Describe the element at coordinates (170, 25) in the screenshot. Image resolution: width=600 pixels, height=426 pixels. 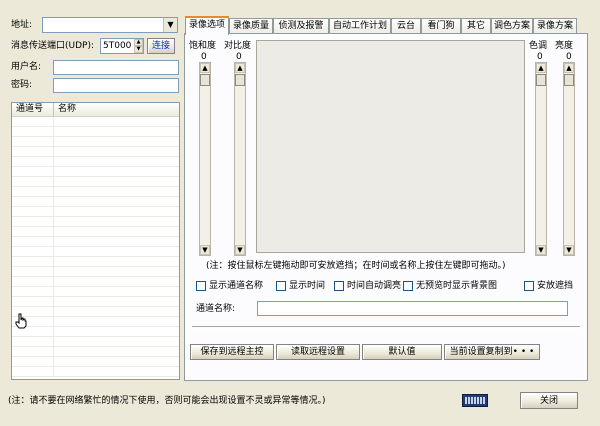
I see `chevron-down-icon: ▼` at that location.